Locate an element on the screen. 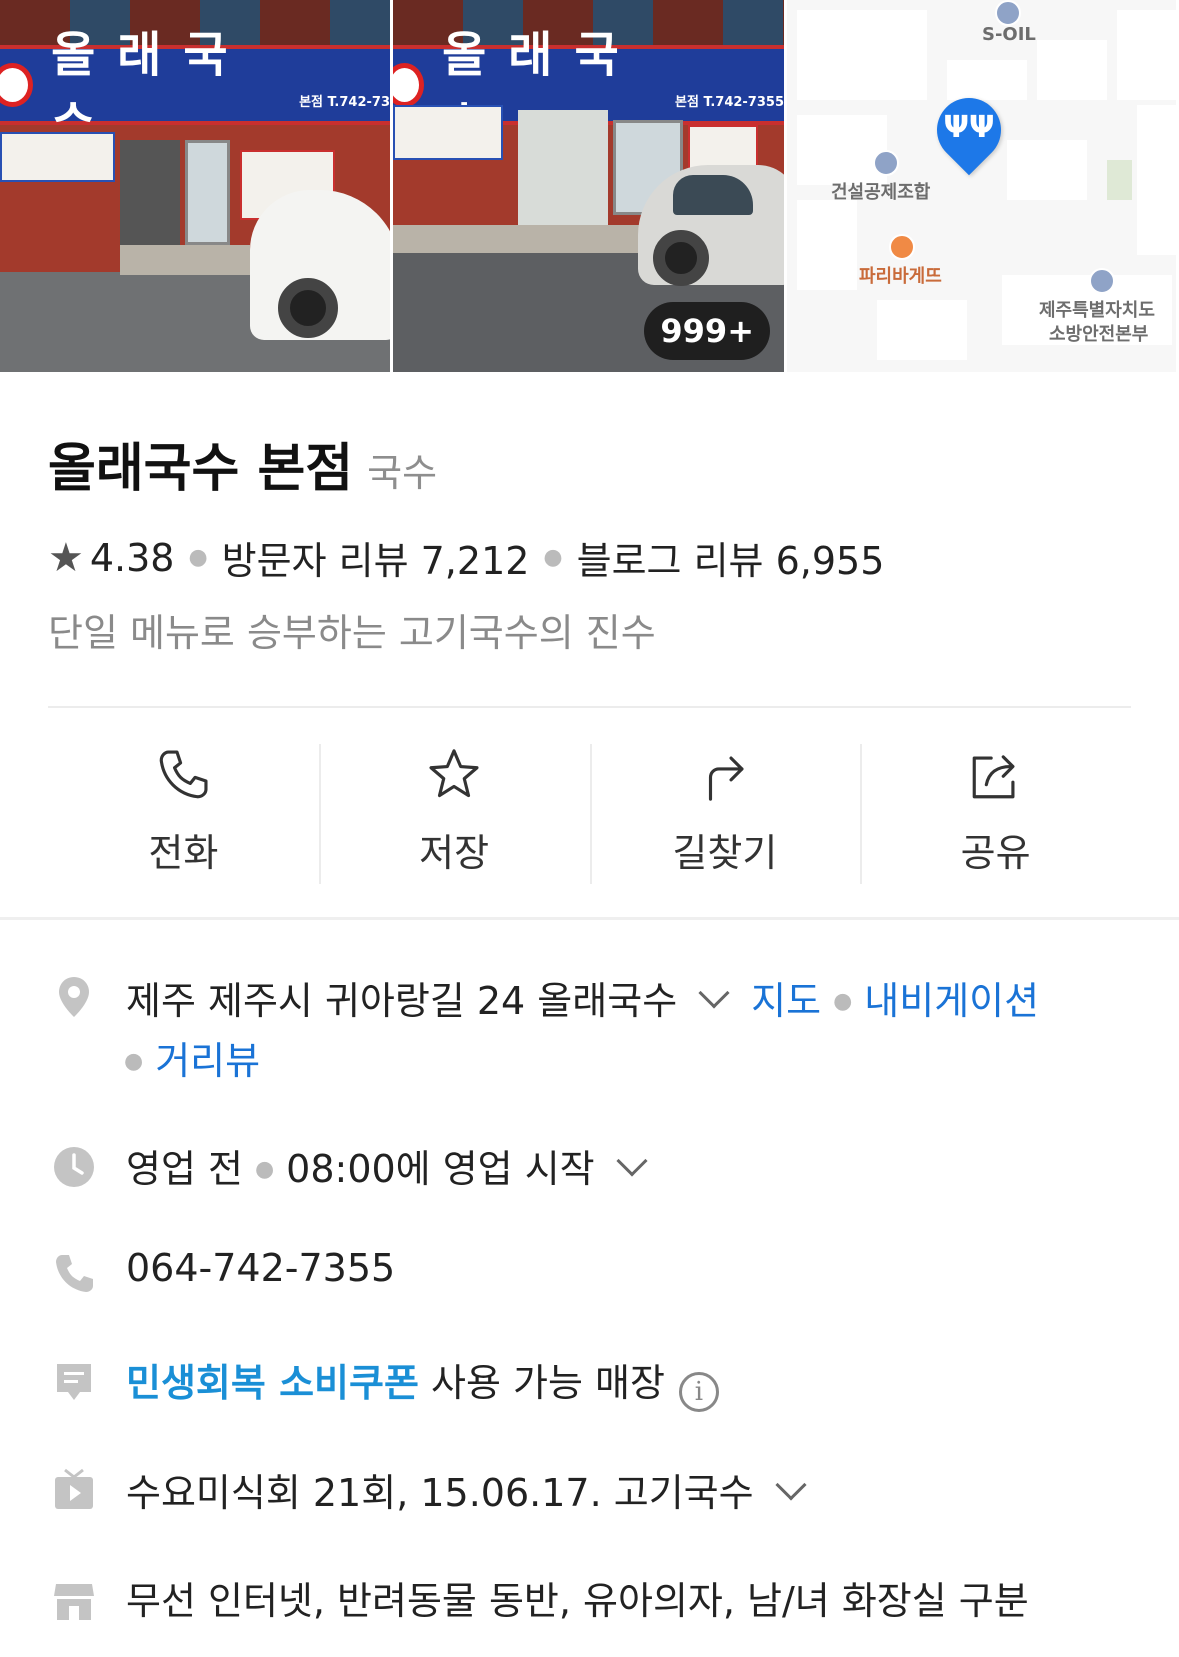 The image size is (1179, 1657). address-row: 제주 제주시 귀아랑길 24 올래국수 지도 ● 내비게이션 is located at coordinates (582, 997).